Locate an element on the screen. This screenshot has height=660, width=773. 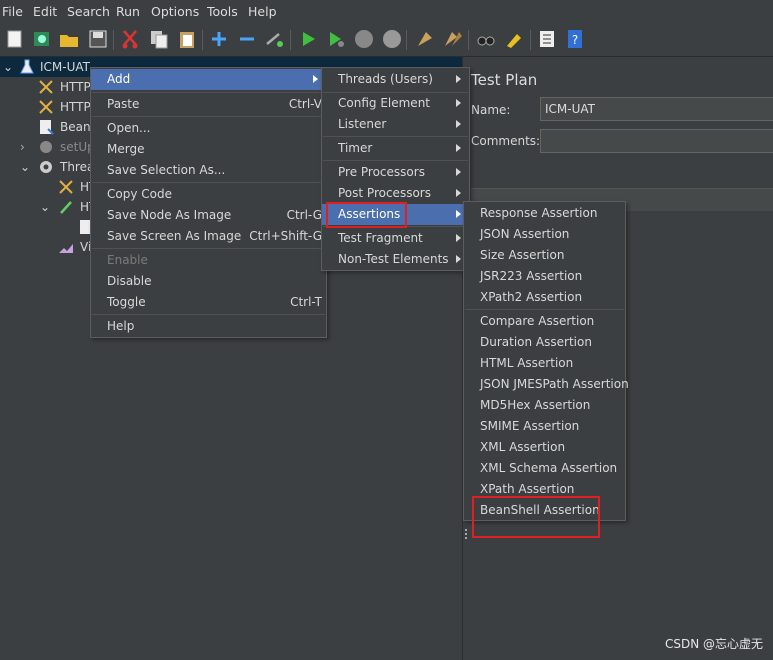
help-icon: ? is located at coordinates (575, 39).